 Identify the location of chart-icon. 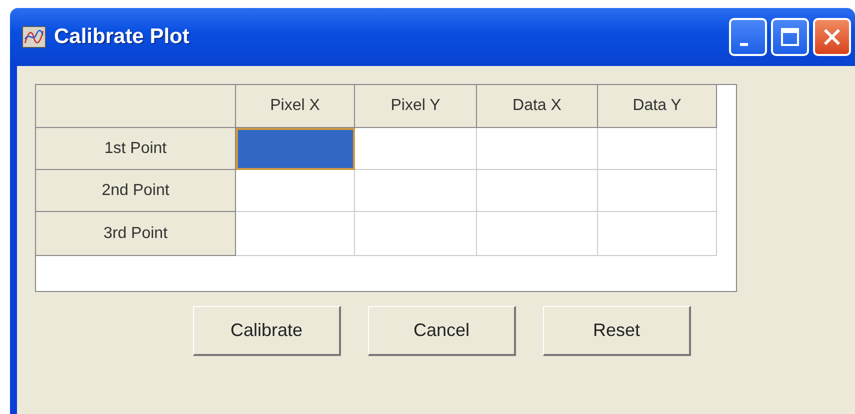
(34, 37).